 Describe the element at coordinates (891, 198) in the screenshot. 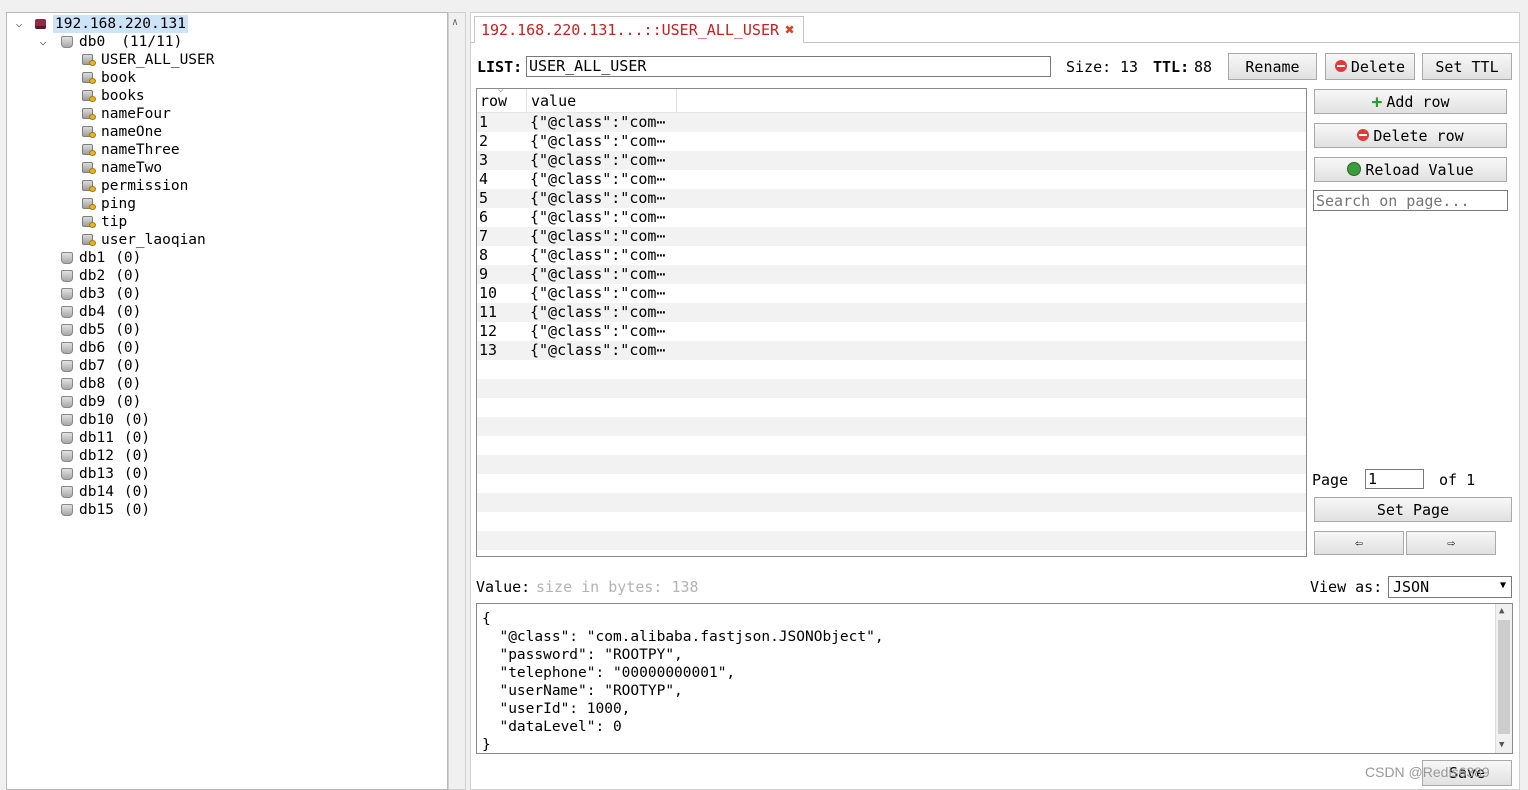

I see `table-row: 5 {"@class":"com⋯` at that location.